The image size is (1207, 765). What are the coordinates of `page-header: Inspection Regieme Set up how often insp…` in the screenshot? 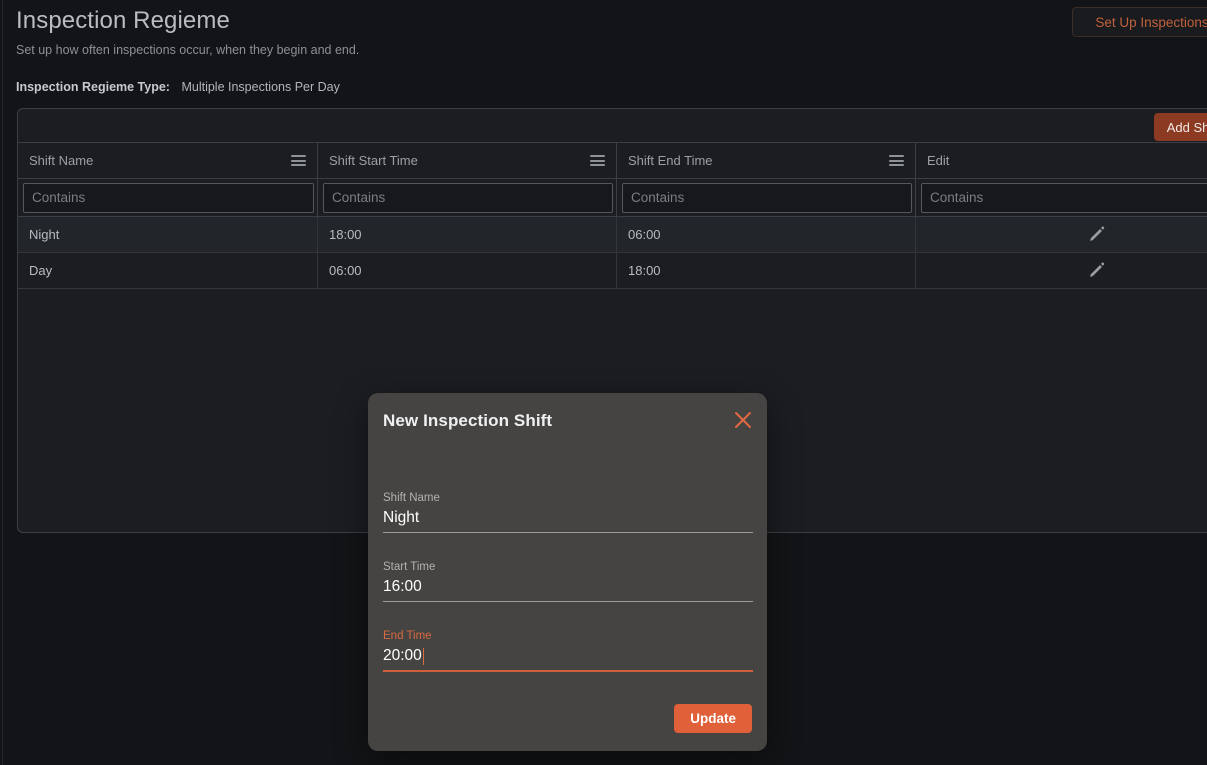 It's located at (611, 50).